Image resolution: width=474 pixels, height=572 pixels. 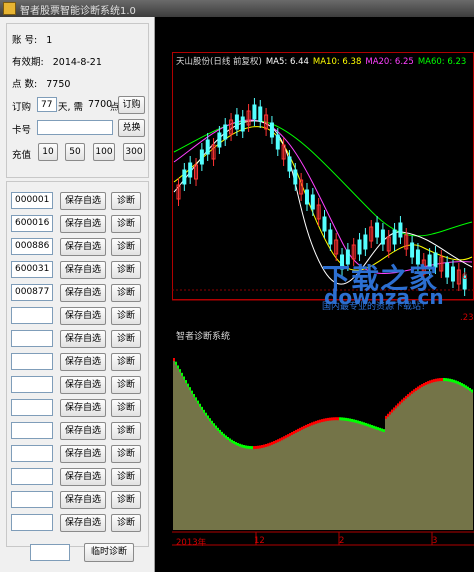 I want to click on redeem-button: 兑换, so click(x=131, y=128).